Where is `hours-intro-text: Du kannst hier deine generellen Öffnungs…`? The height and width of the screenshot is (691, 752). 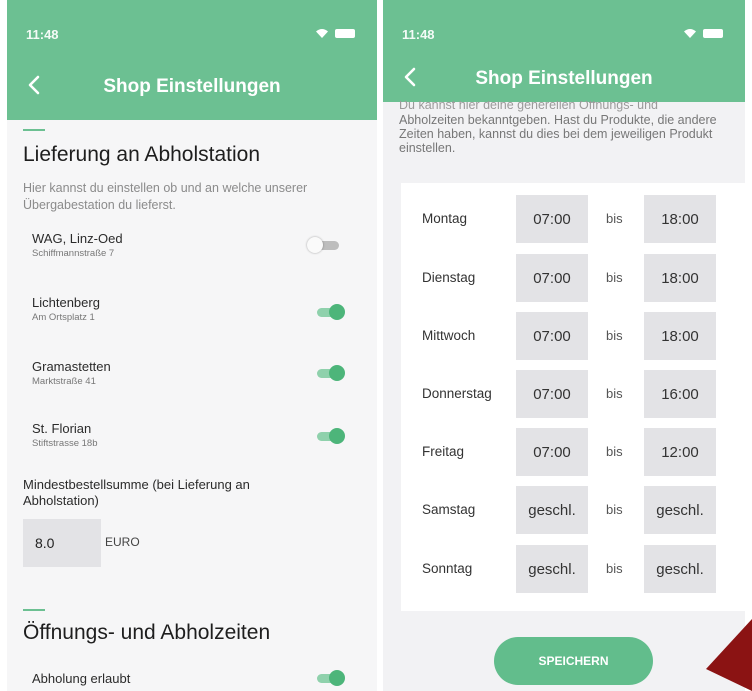 hours-intro-text: Du kannst hier deine generellen Öffnungs… is located at coordinates (565, 128).